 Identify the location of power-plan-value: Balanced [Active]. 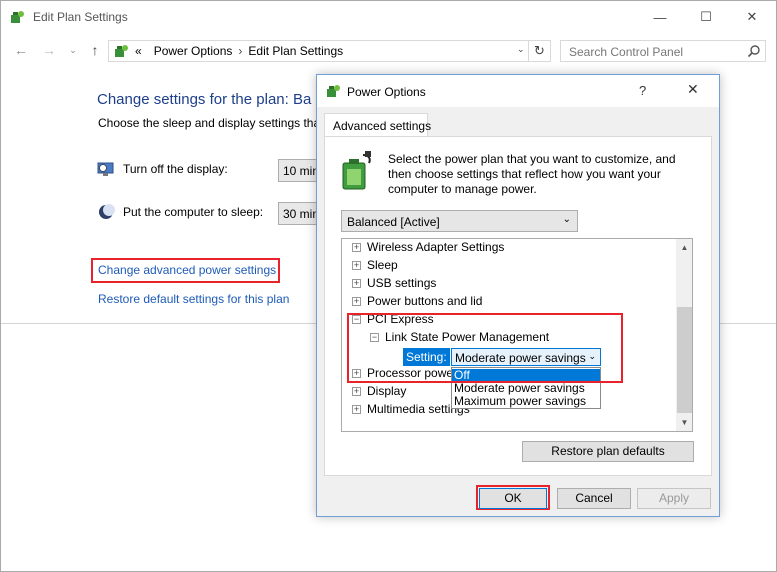
(393, 222).